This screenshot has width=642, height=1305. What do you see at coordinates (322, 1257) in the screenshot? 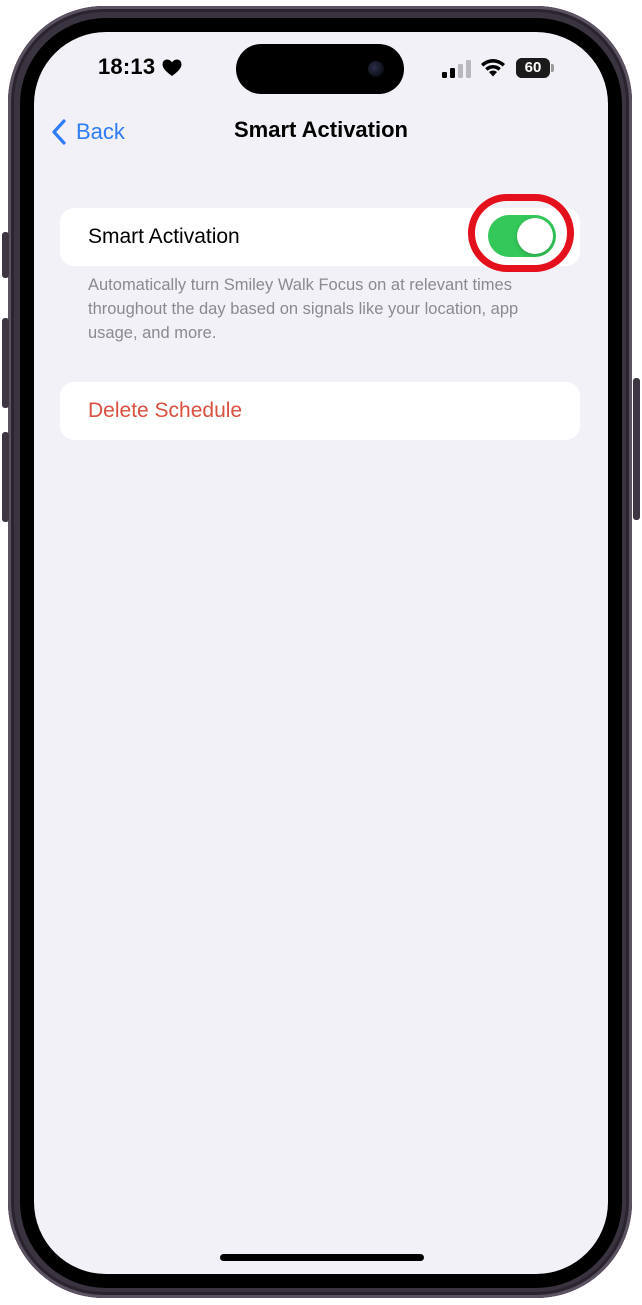
I see `home-indicator` at bounding box center [322, 1257].